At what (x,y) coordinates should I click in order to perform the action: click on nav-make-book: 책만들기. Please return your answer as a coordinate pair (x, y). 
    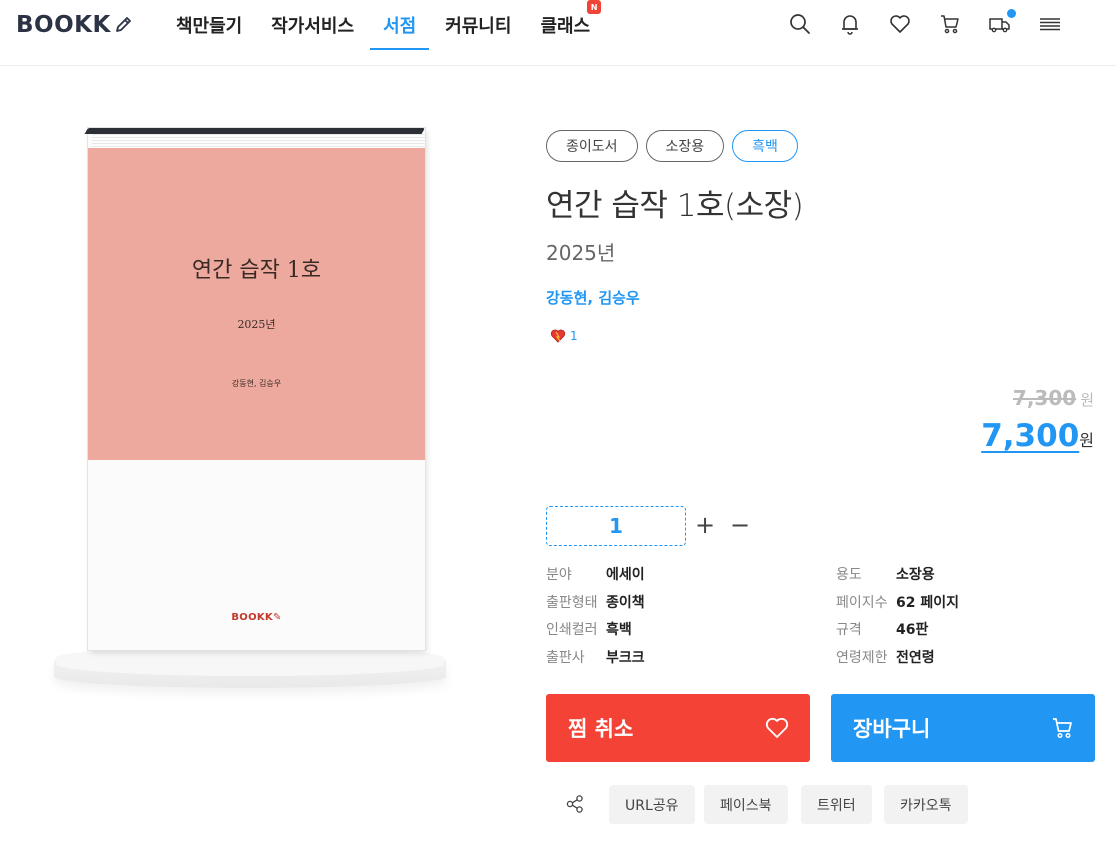
    Looking at the image, I should click on (209, 25).